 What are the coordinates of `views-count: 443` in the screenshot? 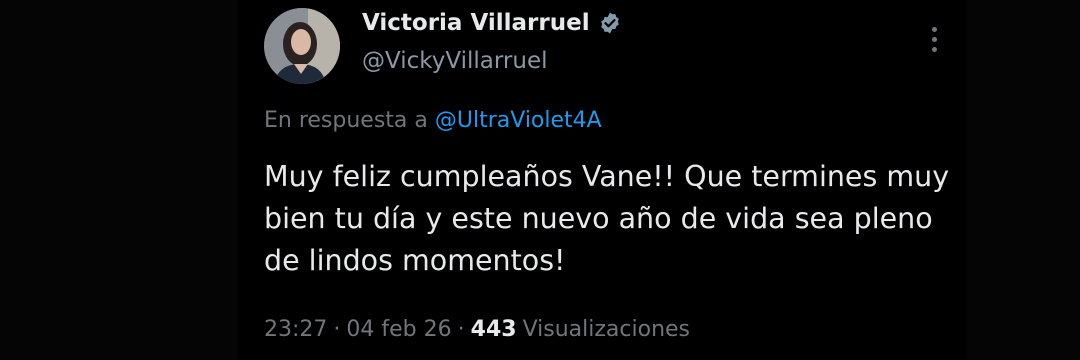 It's located at (493, 329).